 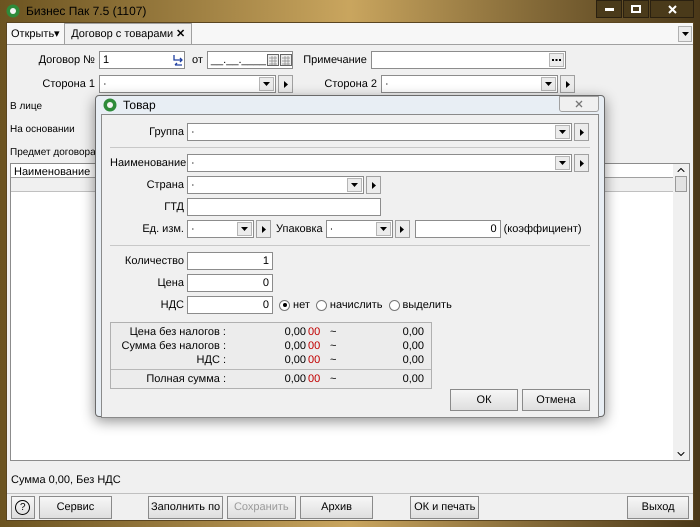 I want to click on minimize-button, so click(x=609, y=9).